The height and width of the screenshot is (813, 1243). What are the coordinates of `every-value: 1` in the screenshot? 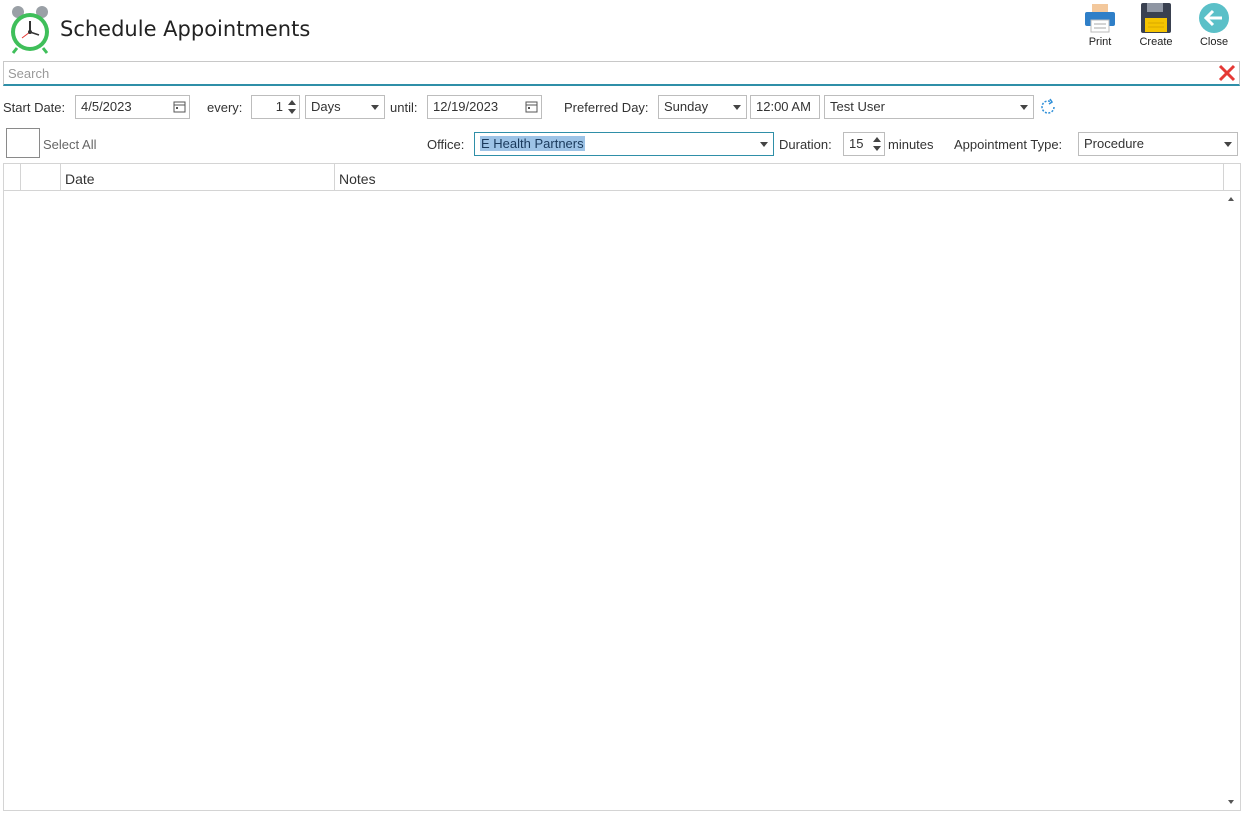 It's located at (279, 106).